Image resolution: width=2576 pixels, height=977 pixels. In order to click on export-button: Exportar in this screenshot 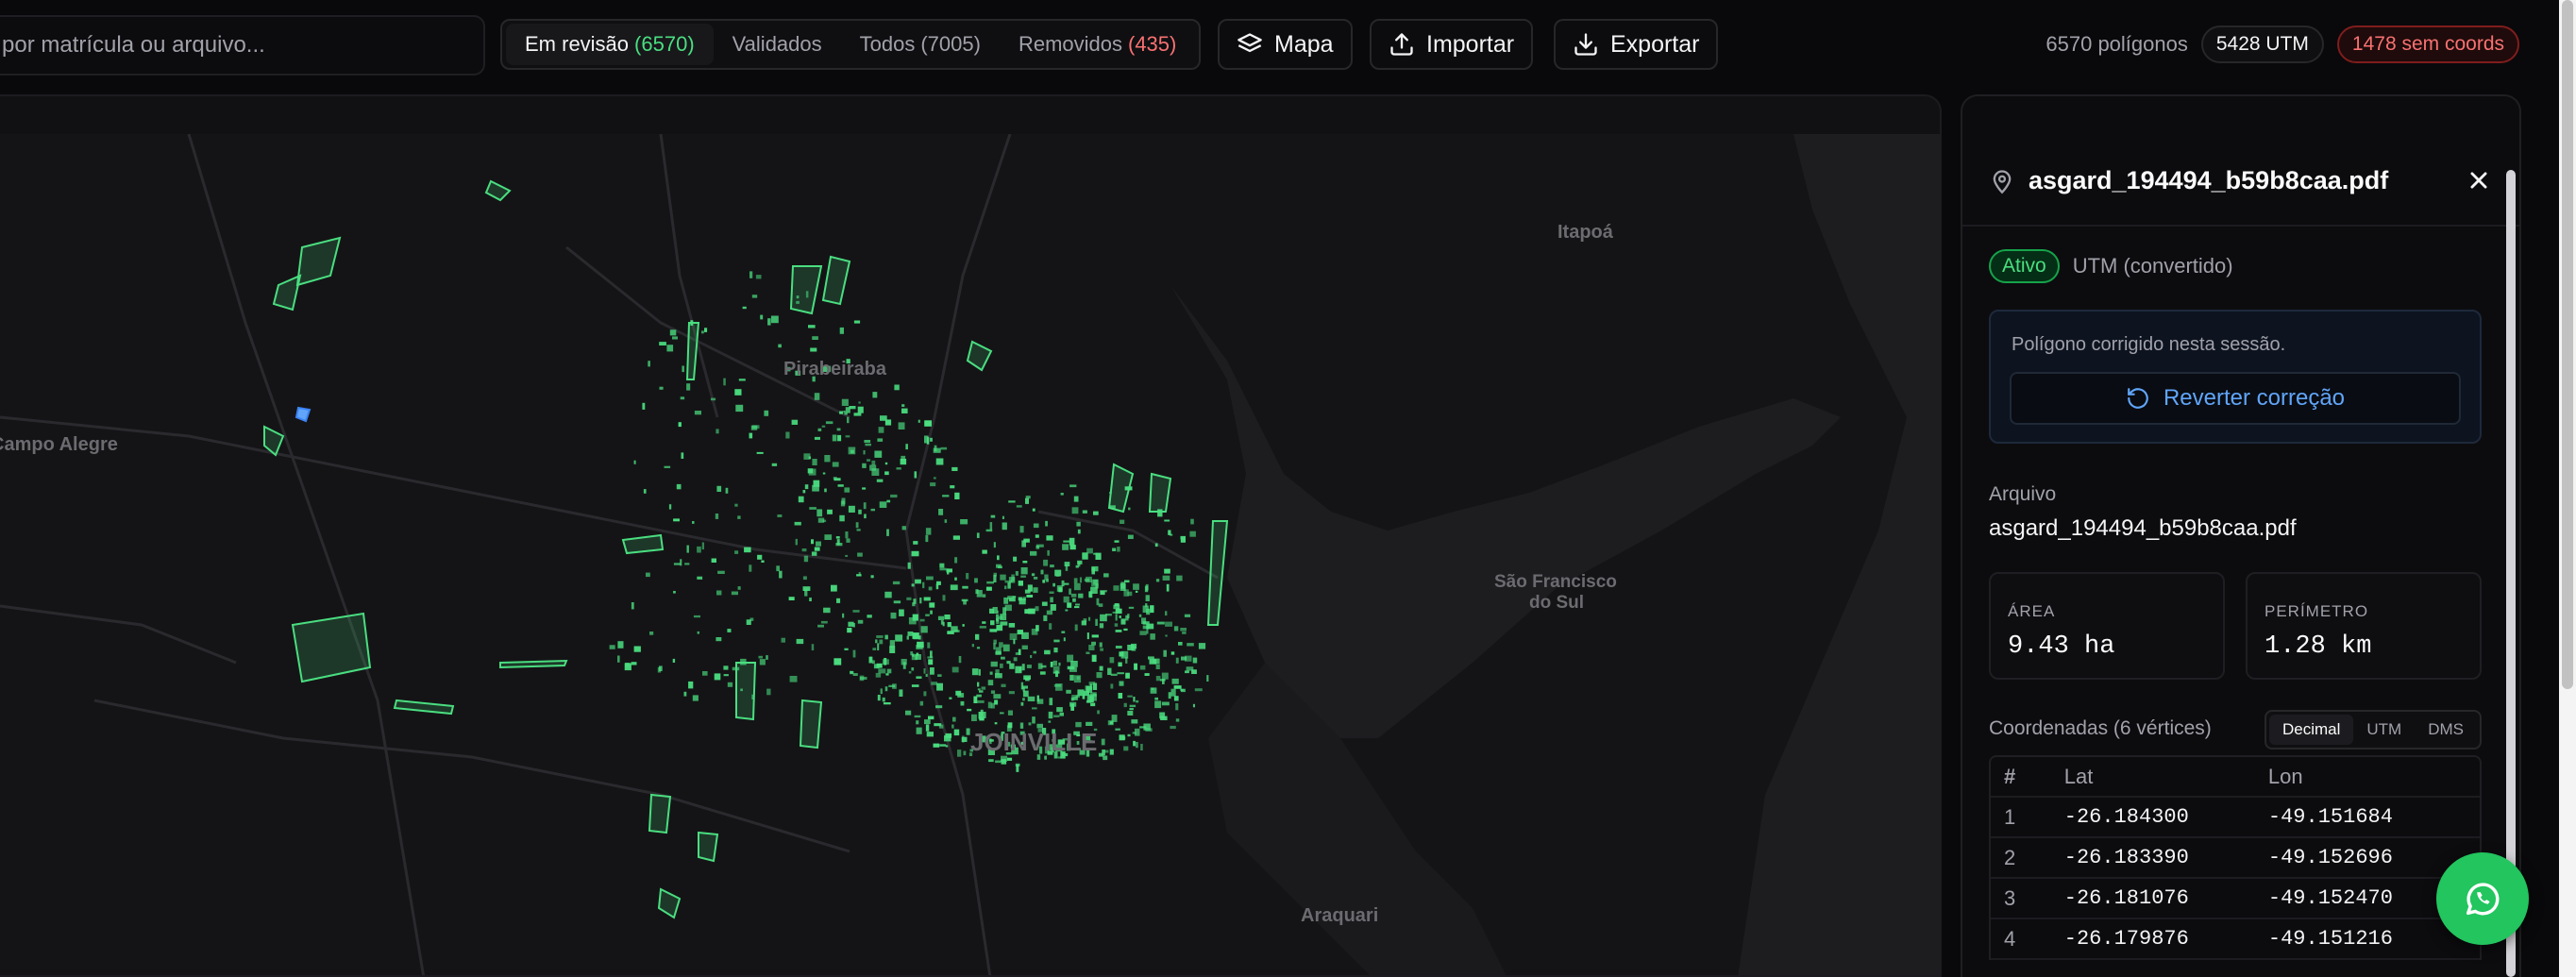, I will do `click(1636, 44)`.